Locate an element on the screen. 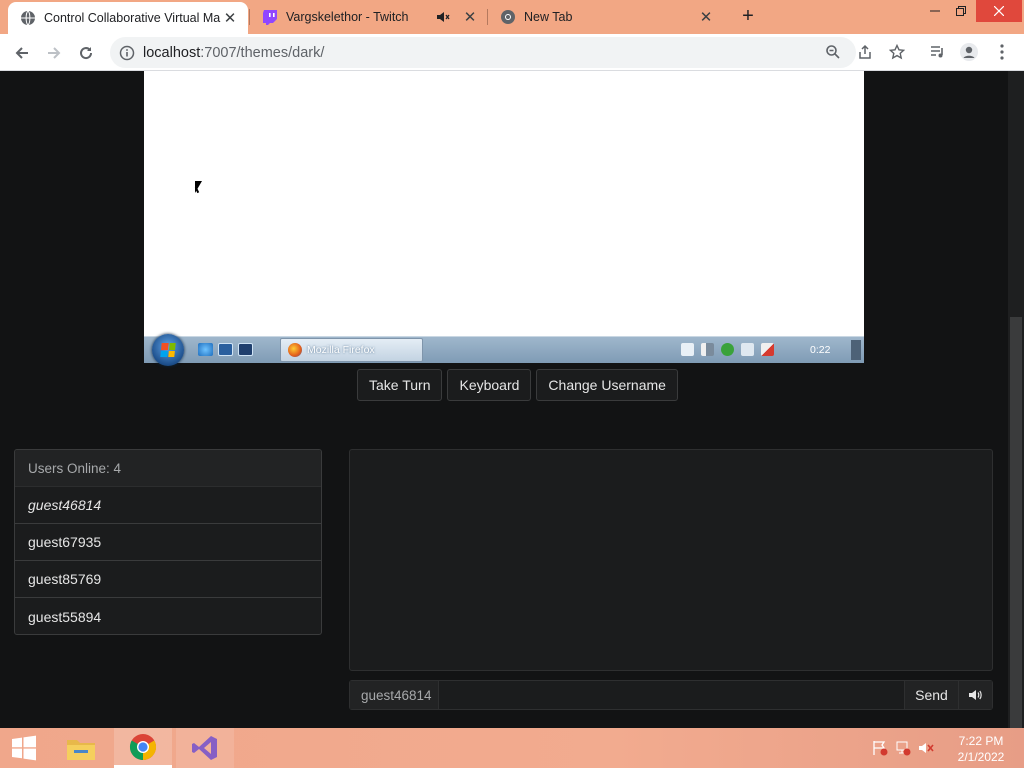  globe-icon is located at coordinates (28, 18).